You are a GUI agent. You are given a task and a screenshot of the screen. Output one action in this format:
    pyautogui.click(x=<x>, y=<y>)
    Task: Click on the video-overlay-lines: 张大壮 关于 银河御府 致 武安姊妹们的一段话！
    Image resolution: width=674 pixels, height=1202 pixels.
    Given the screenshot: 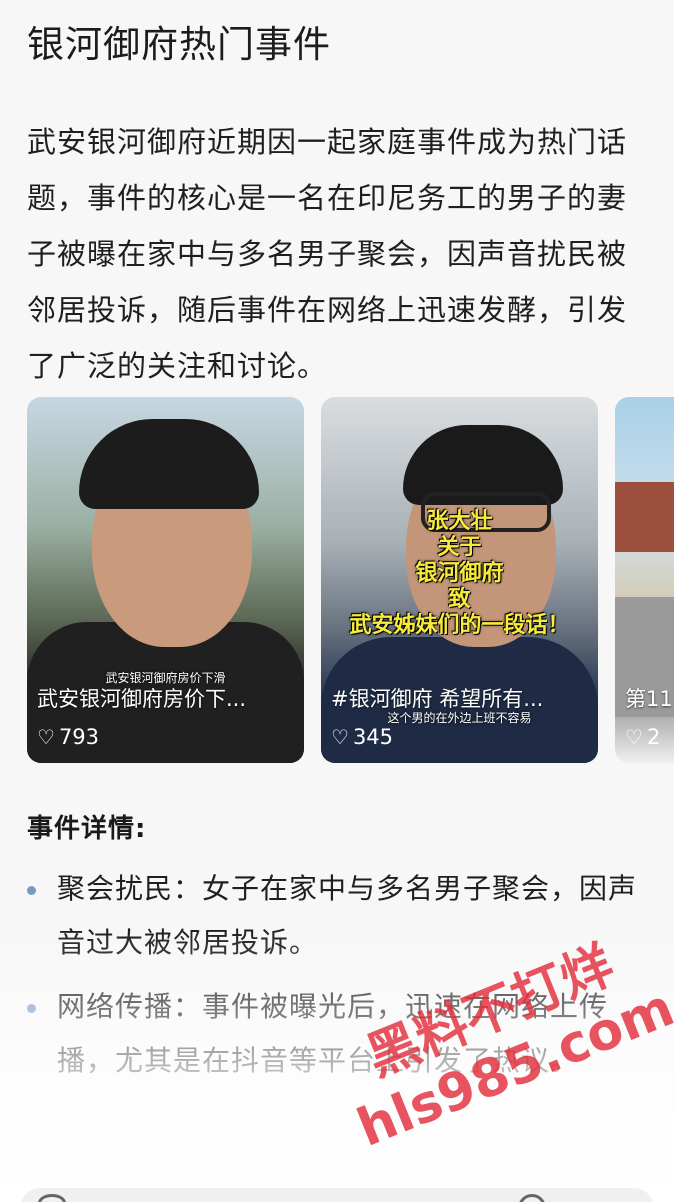 What is the action you would take?
    pyautogui.click(x=459, y=574)
    